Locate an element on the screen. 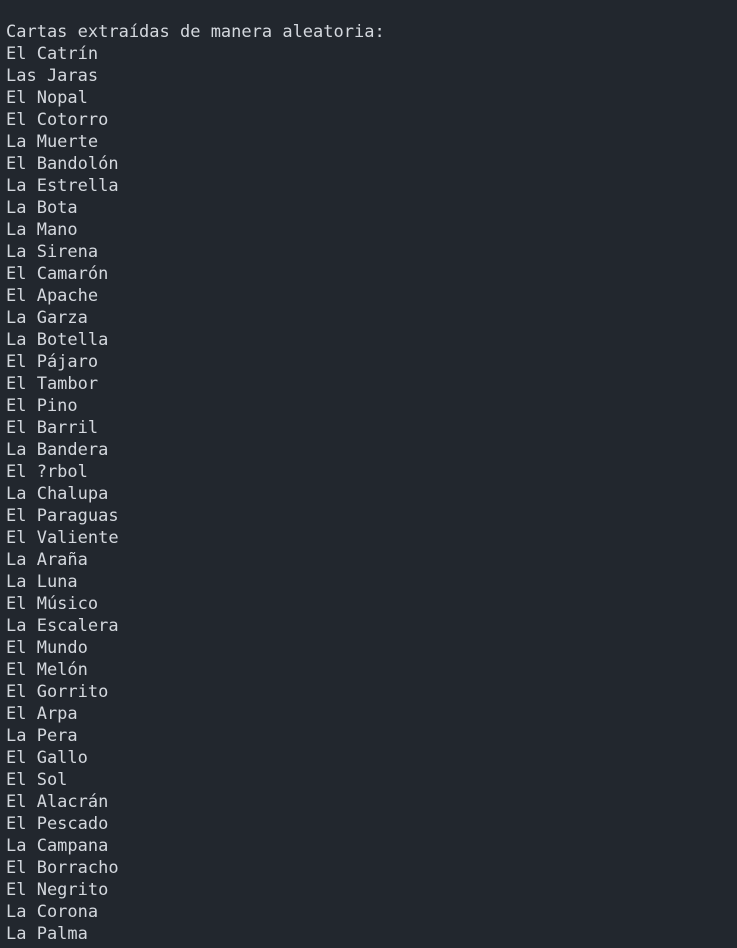 The width and height of the screenshot is (737, 948). output-line: La Palma is located at coordinates (47, 934).